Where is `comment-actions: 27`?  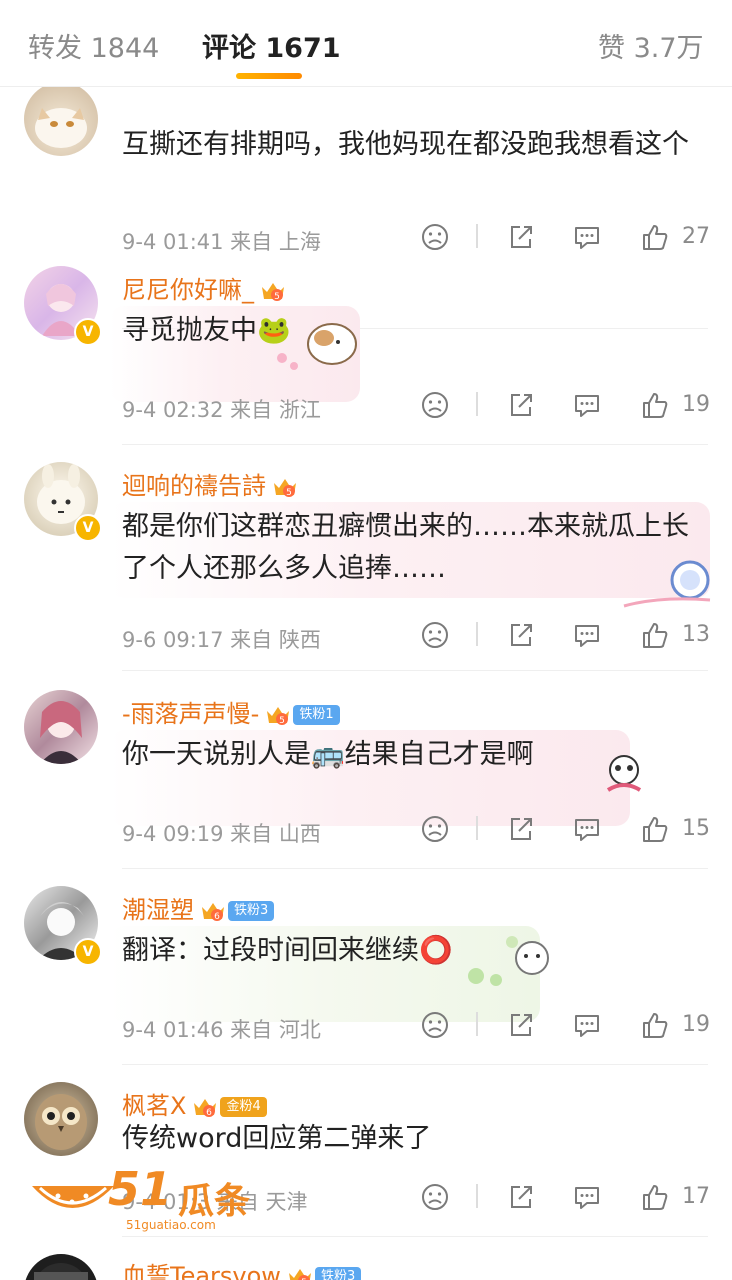
comment-actions: 27 is located at coordinates (570, 238).